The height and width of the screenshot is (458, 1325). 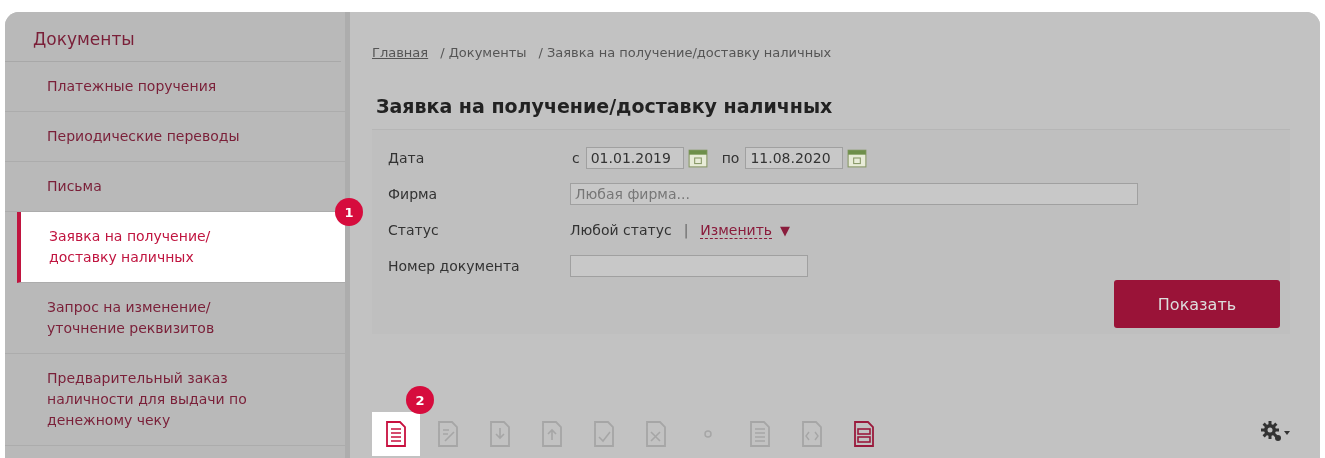 I want to click on sidebar-title: Документы, so click(x=173, y=37).